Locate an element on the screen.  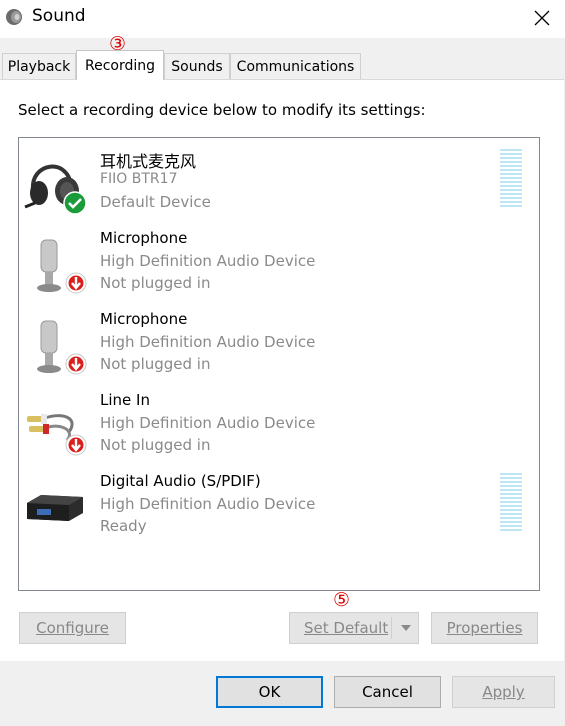
set-default-label: Set Default is located at coordinates (346, 628).